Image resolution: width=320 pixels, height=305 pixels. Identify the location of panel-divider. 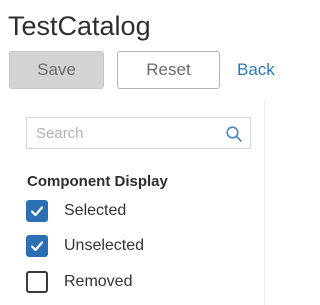
(264, 202).